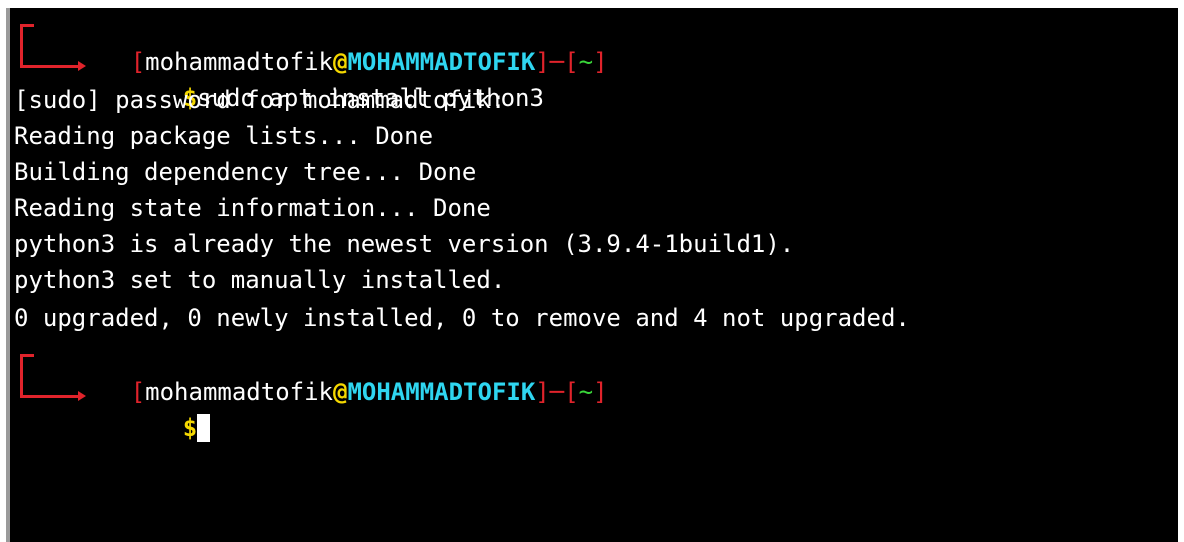  I want to click on output-line: [sudo] password for mohammadtofik:, so click(260, 100).